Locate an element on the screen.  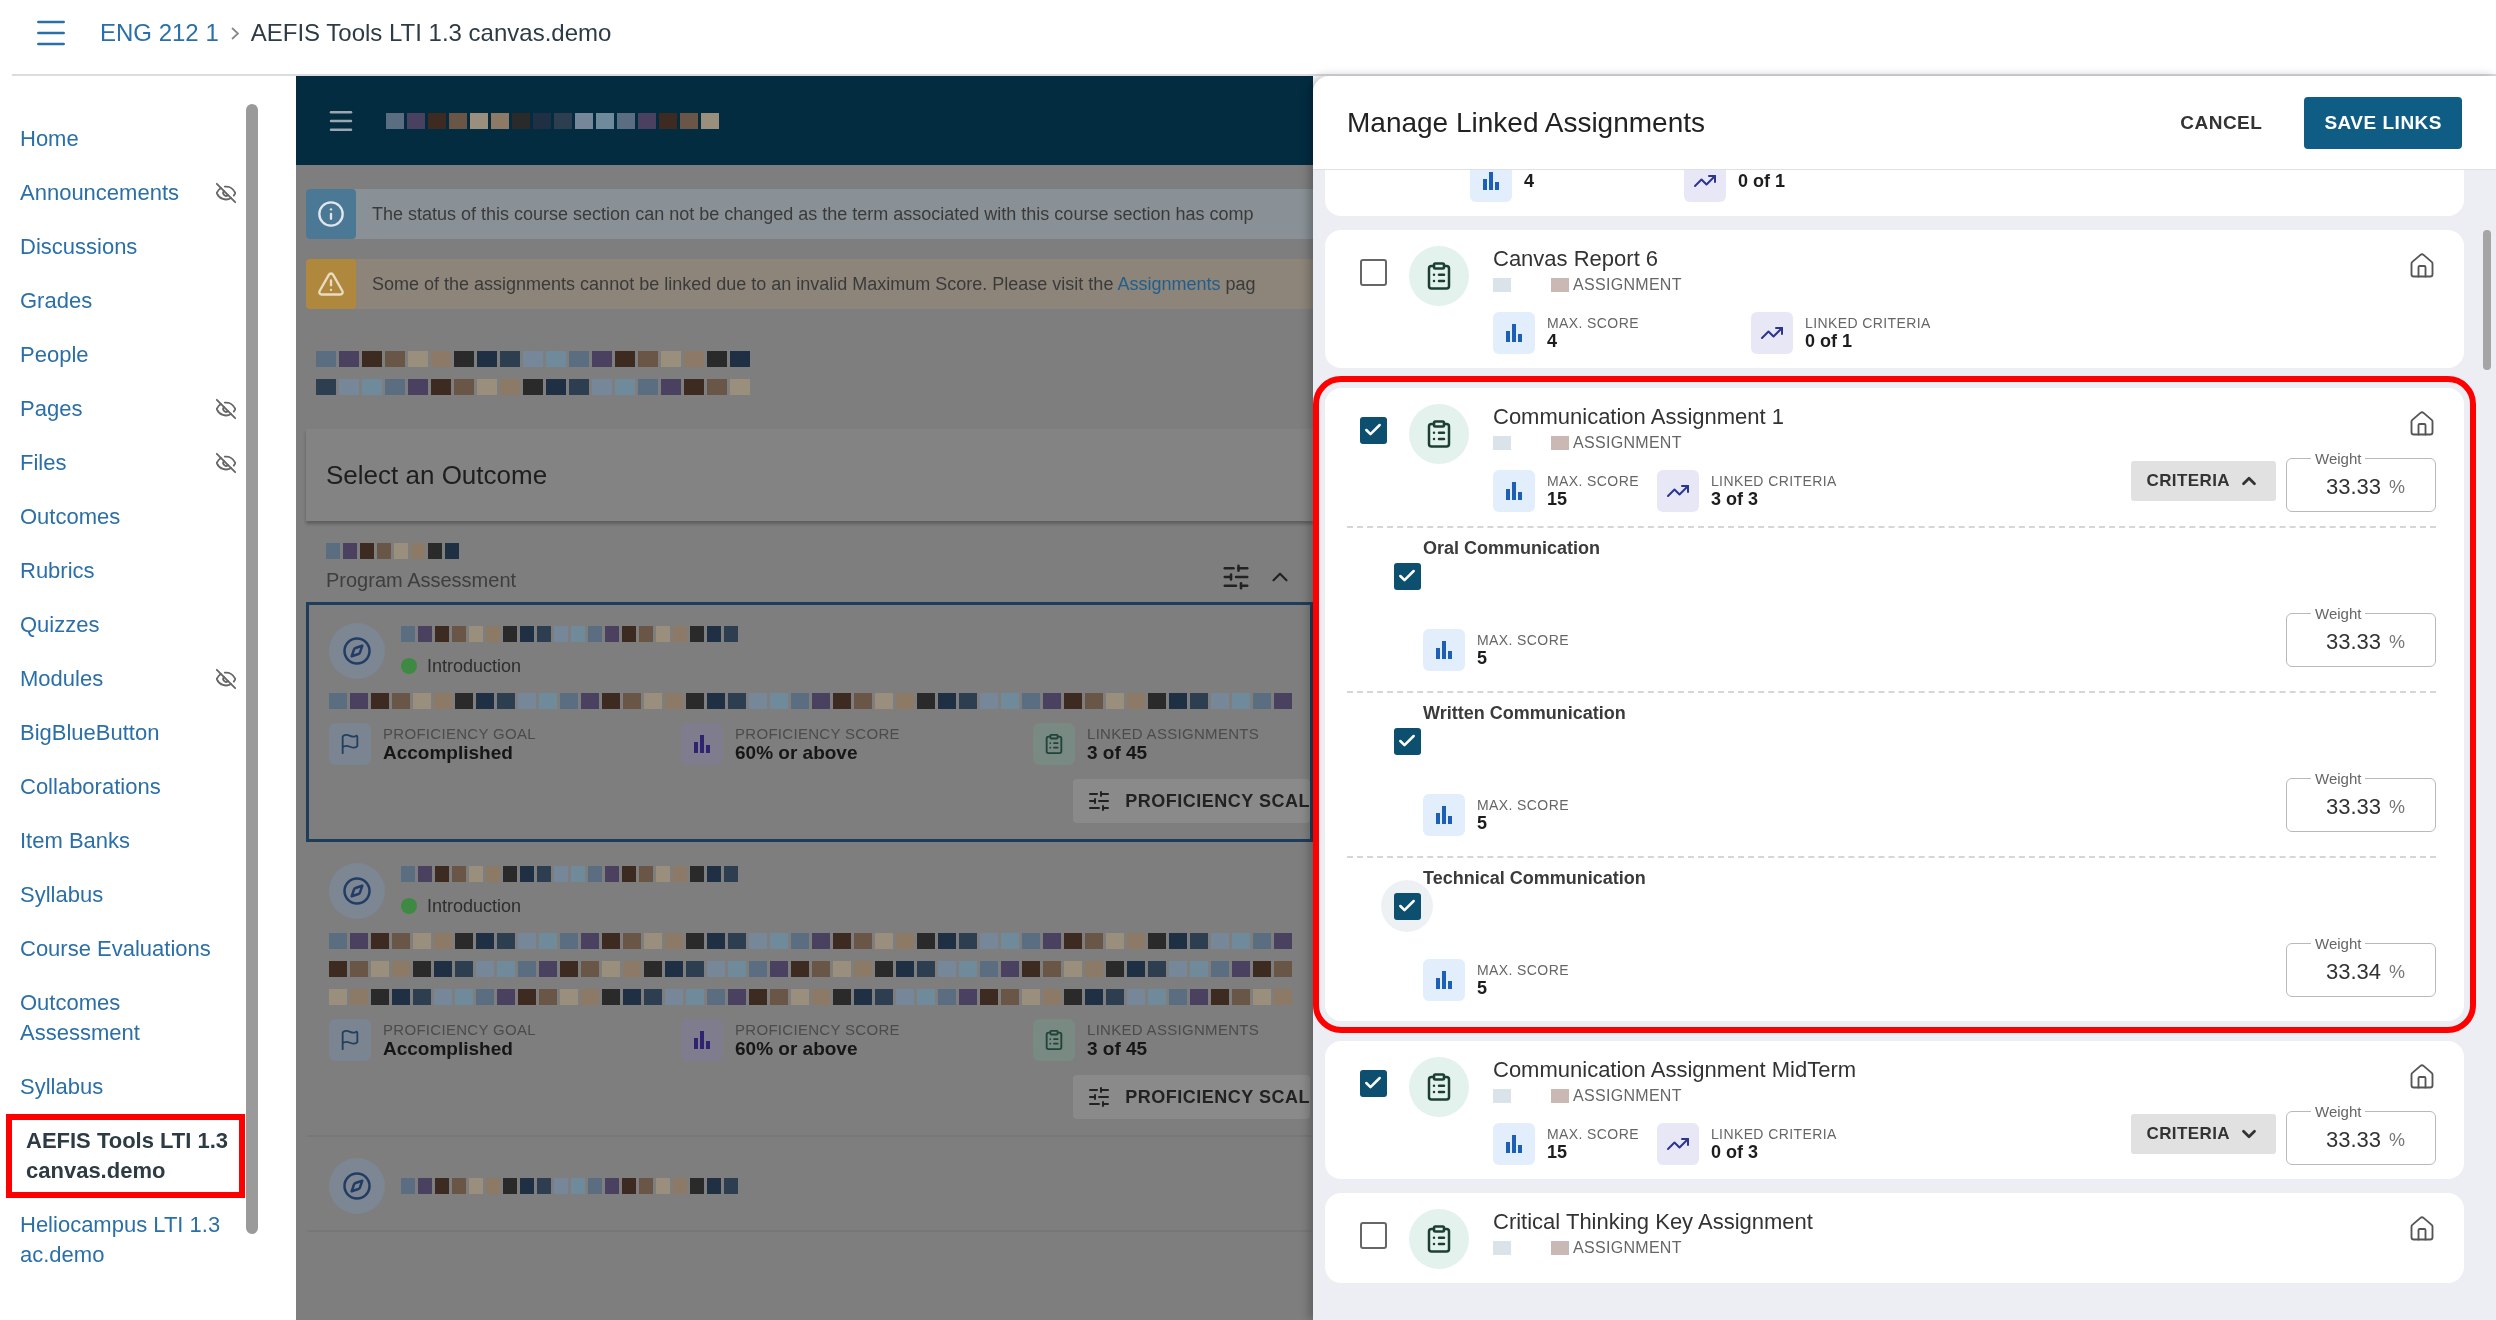
breadcrumb-link: ENG 212 1 is located at coordinates (159, 33).